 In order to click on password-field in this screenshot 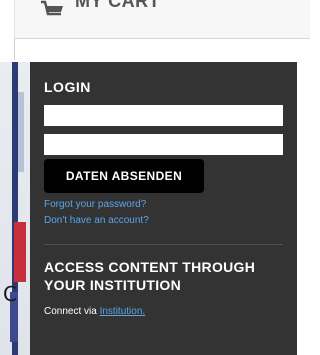, I will do `click(163, 144)`.